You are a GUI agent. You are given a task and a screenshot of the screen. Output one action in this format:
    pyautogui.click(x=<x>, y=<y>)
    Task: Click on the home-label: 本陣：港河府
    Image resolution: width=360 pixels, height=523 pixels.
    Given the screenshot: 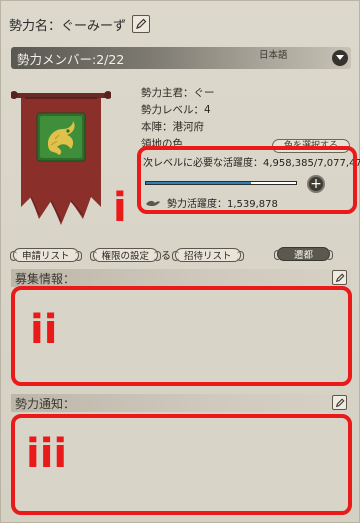 What is the action you would take?
    pyautogui.click(x=172, y=127)
    